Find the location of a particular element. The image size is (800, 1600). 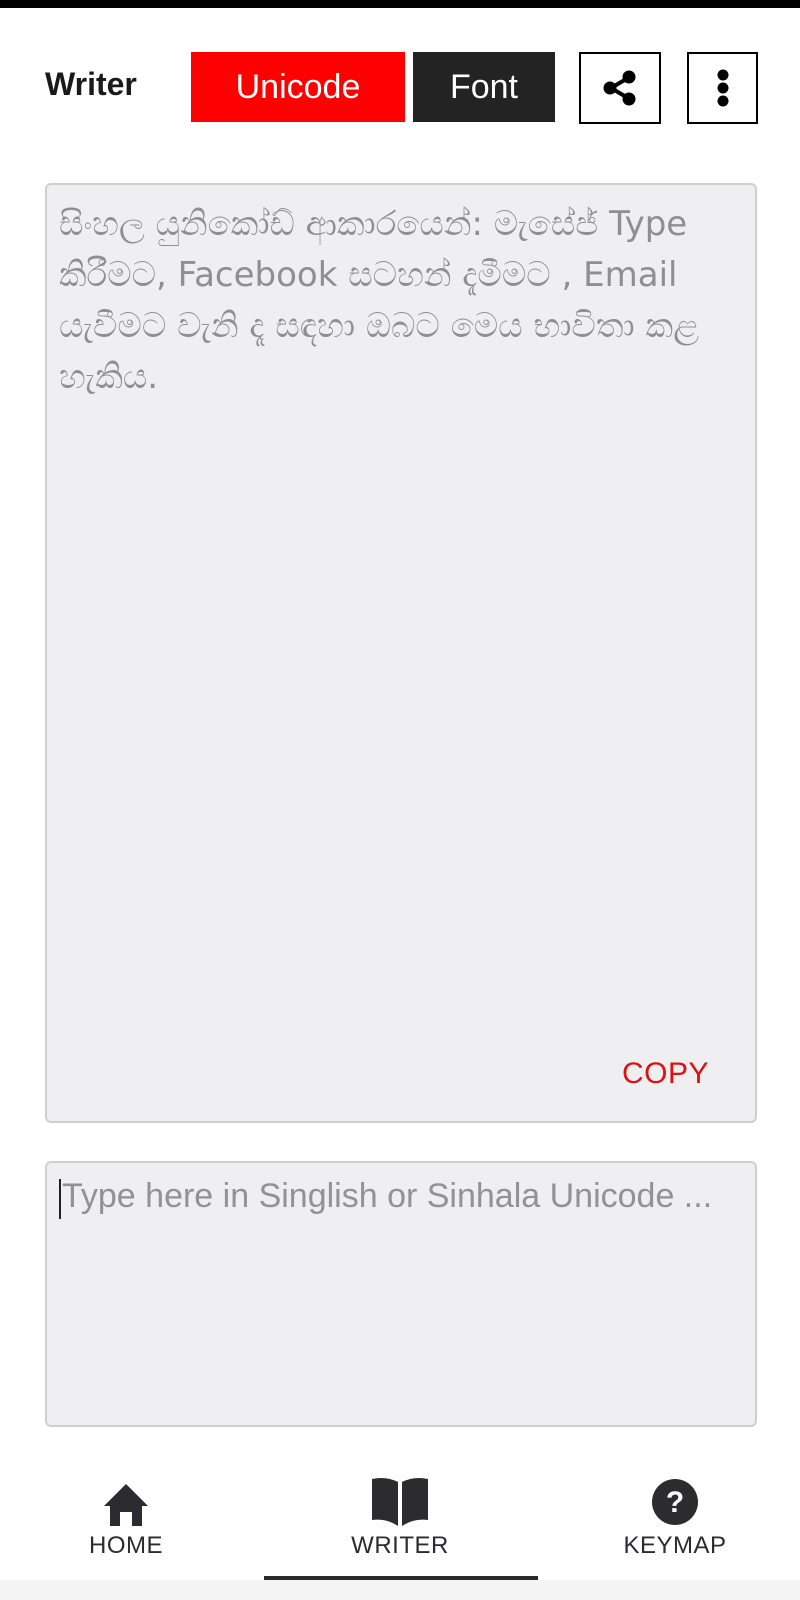

text-cursor is located at coordinates (60, 1199).